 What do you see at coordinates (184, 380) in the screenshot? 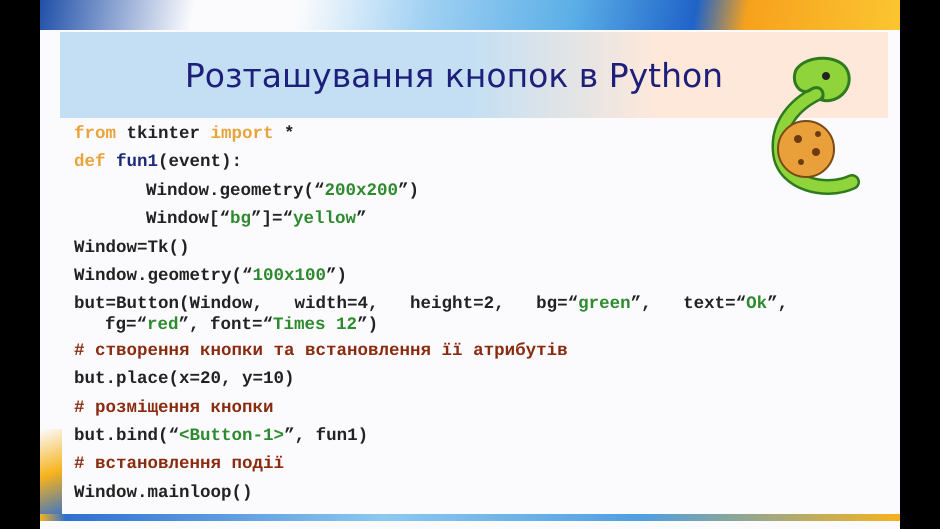
I see `code-line: but.place(x=20, y=10)` at bounding box center [184, 380].